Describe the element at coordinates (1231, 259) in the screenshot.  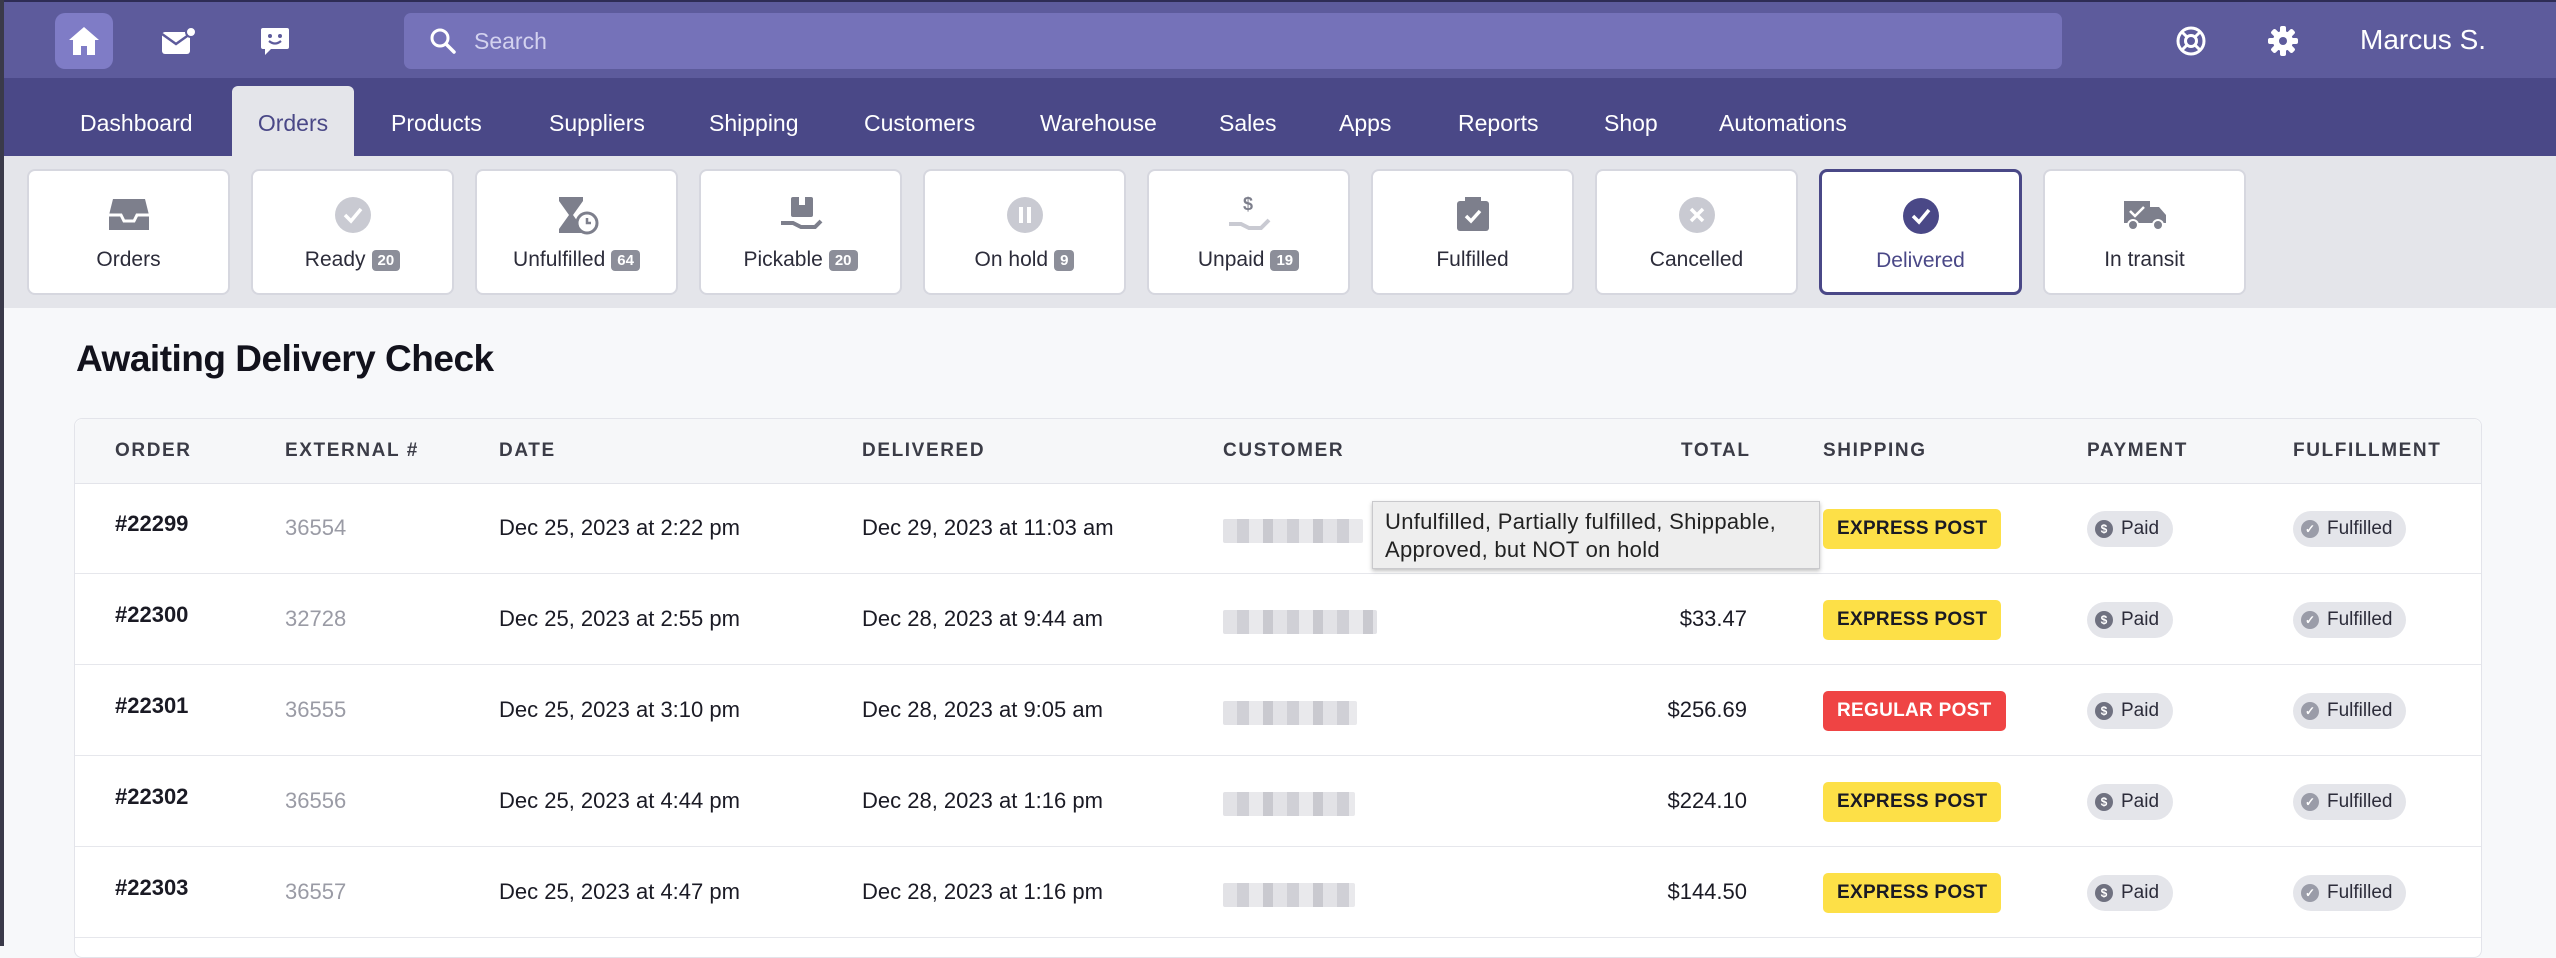
I see `filter-label: Unpaid` at that location.